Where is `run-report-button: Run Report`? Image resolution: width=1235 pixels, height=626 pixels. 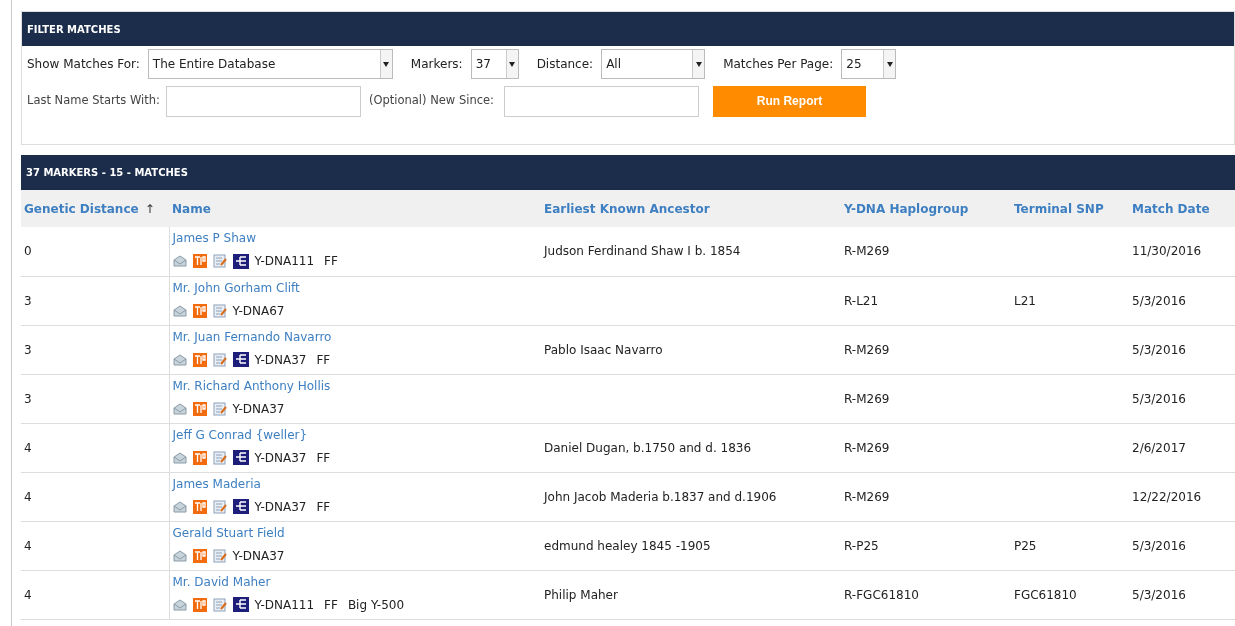 run-report-button: Run Report is located at coordinates (789, 101).